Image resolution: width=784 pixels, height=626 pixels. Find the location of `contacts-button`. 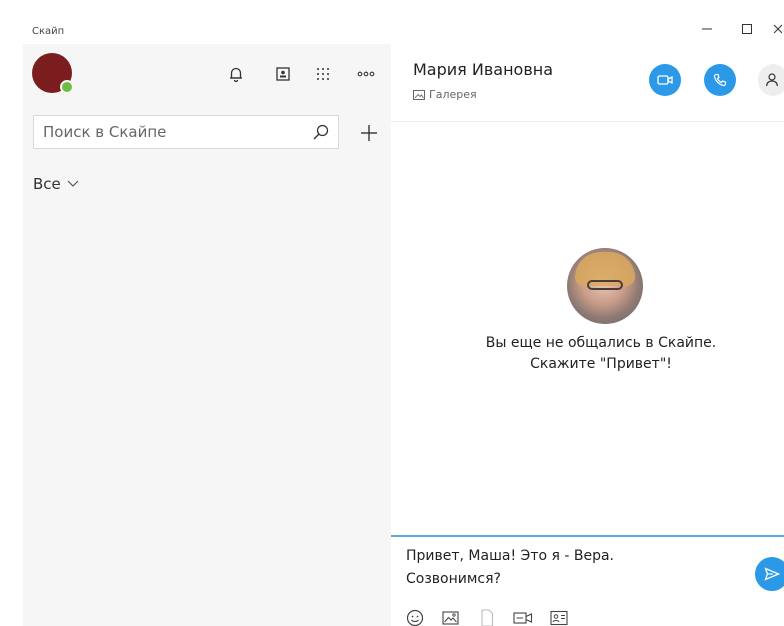

contacts-button is located at coordinates (283, 74).